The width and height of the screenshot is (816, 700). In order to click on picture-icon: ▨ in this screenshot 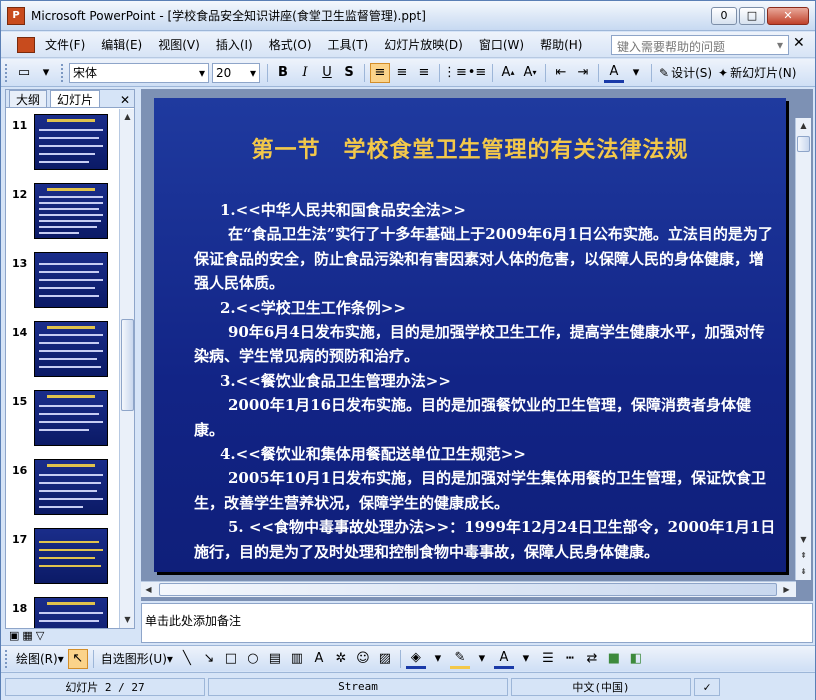, I will do `click(385, 659)`.